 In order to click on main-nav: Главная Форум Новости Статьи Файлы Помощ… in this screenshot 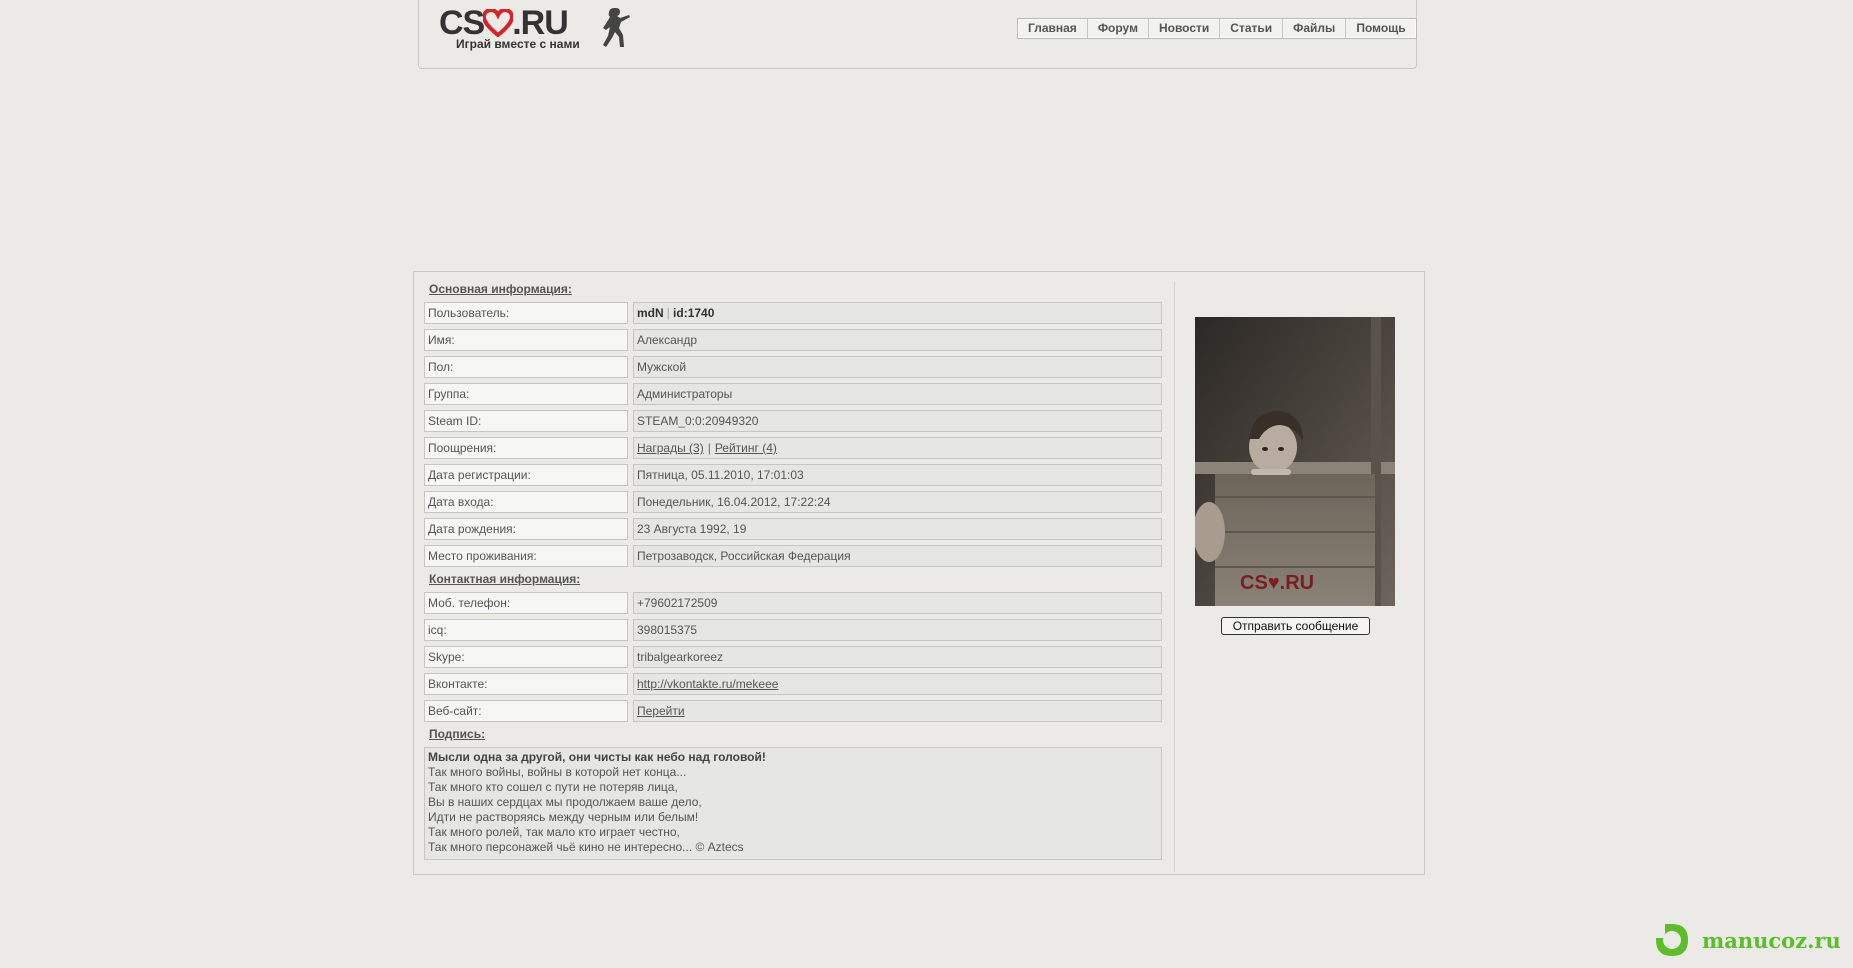, I will do `click(1217, 28)`.